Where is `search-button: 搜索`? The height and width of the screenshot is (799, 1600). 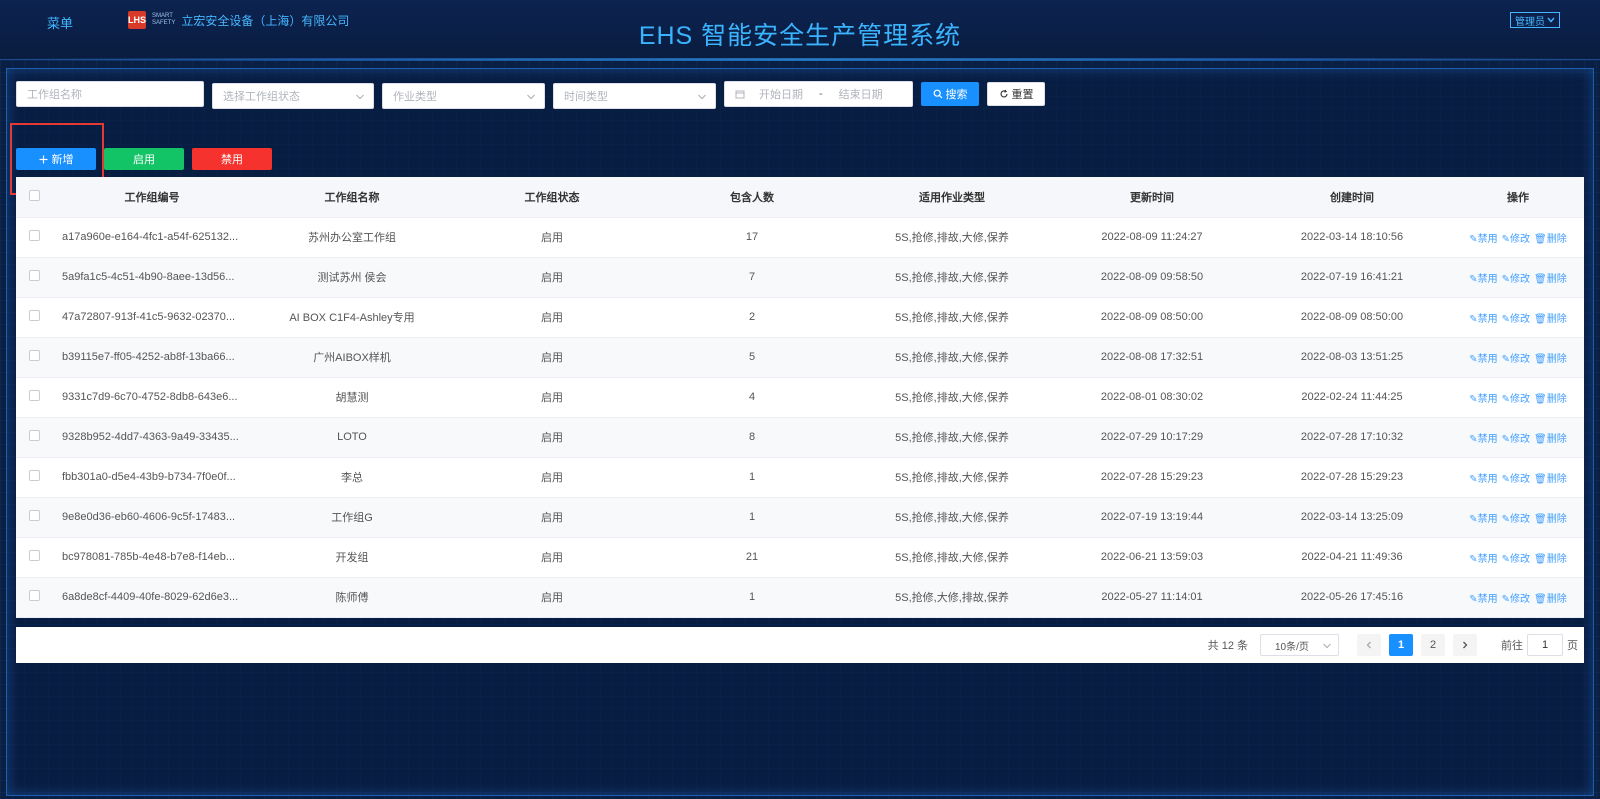 search-button: 搜索 is located at coordinates (950, 94).